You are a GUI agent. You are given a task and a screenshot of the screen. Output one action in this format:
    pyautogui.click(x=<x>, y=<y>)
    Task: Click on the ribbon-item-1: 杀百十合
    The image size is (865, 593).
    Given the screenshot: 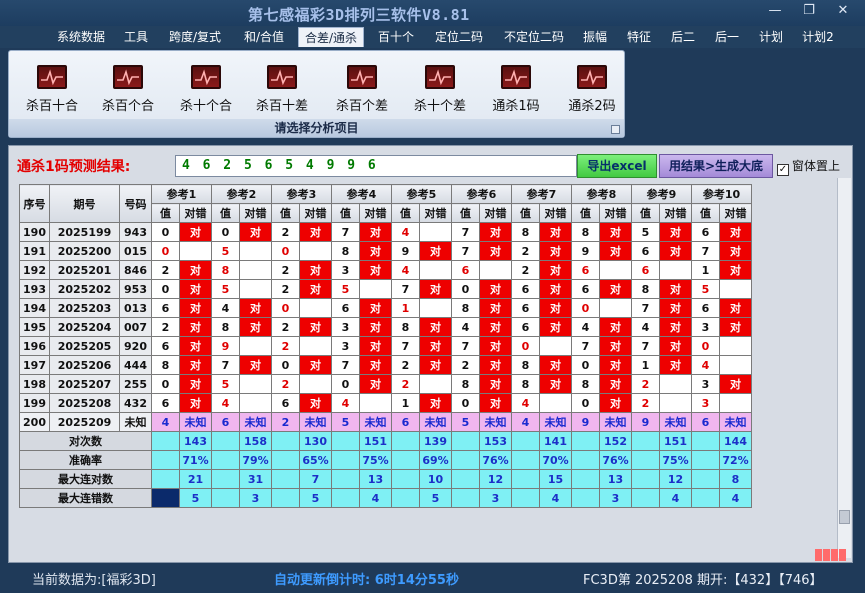 What is the action you would take?
    pyautogui.click(x=52, y=89)
    